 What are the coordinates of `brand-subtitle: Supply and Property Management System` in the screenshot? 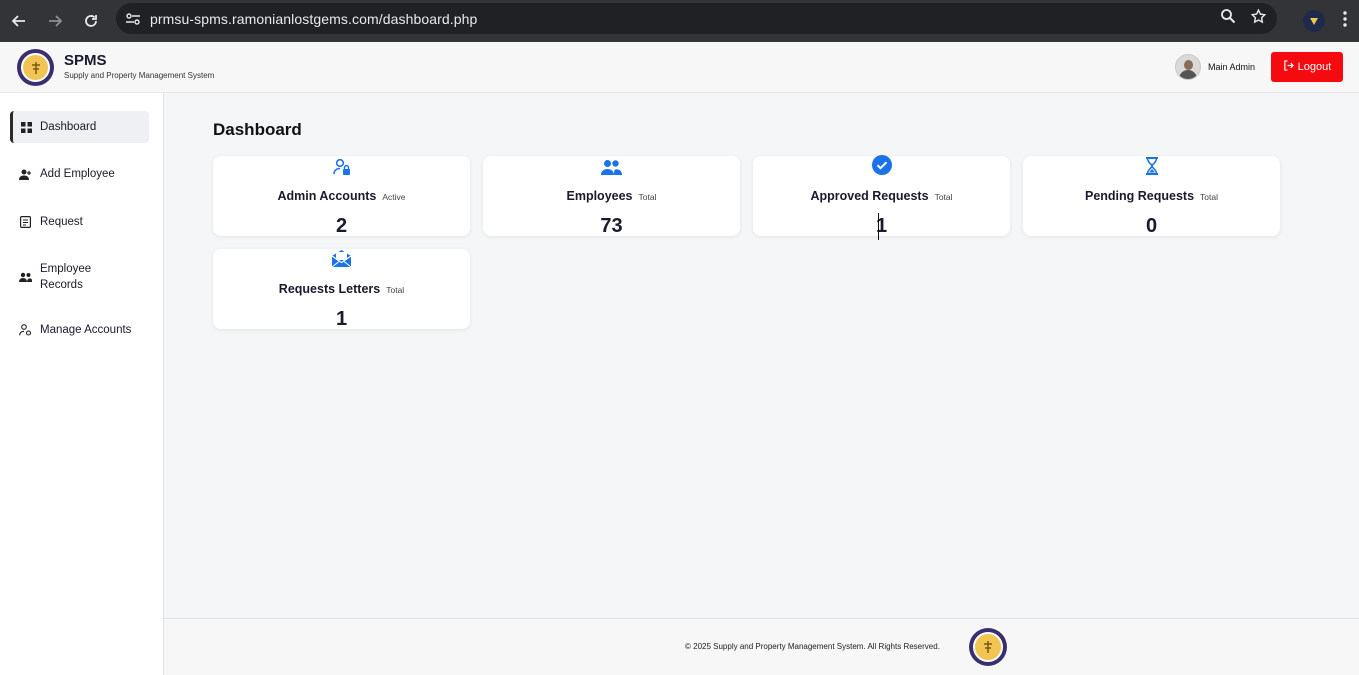 It's located at (139, 75).